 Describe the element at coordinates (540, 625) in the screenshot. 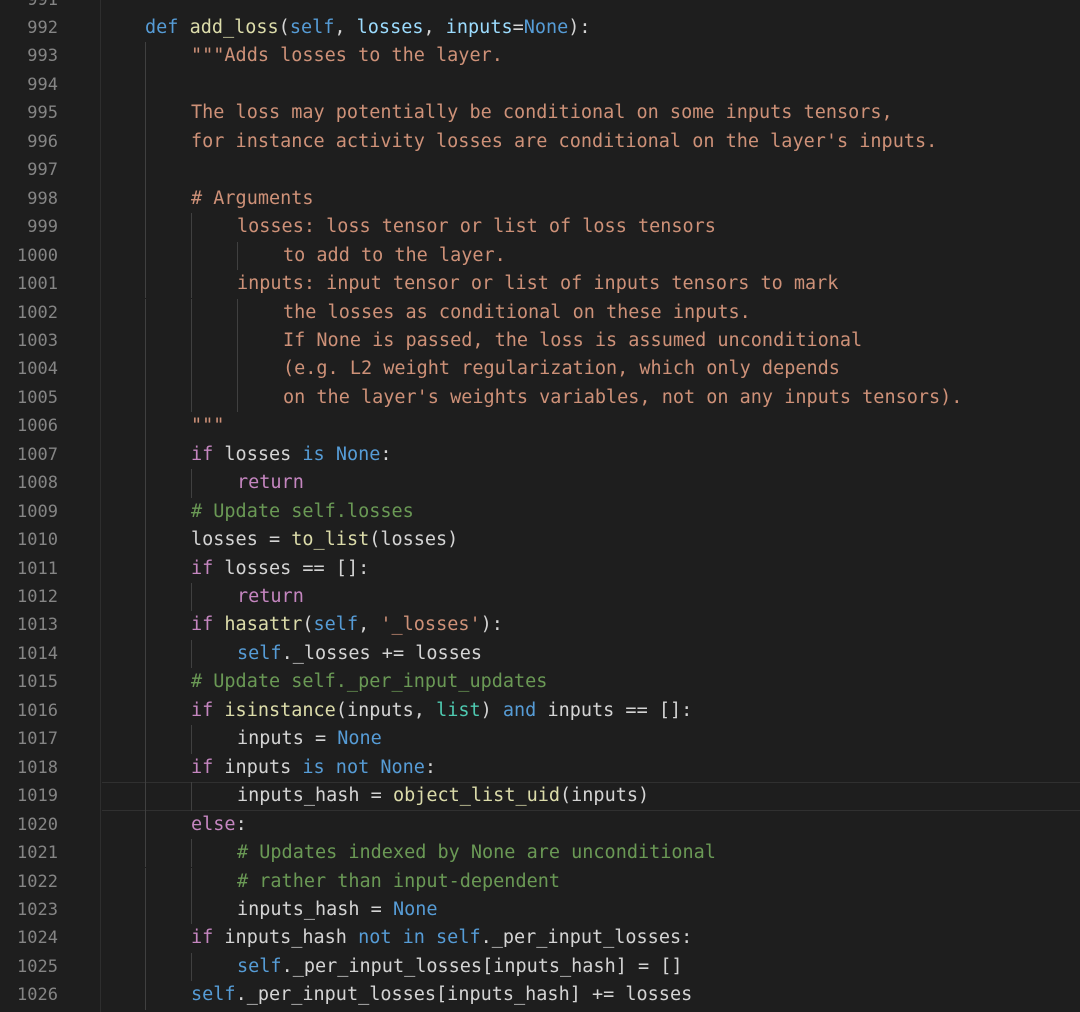

I see `code-line: 1013 if hasattr(self, '_losses'):` at that location.